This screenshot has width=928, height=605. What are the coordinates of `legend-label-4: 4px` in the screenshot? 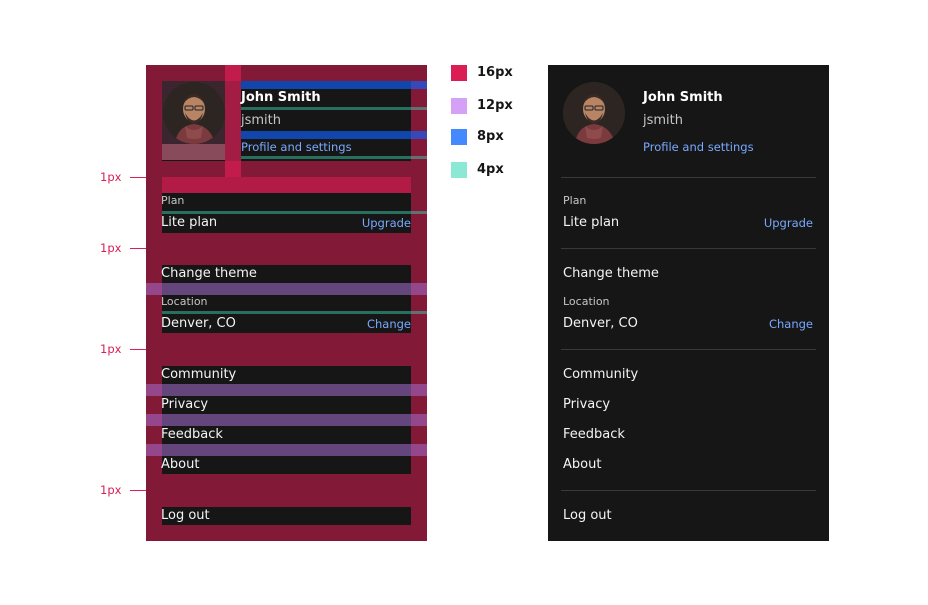 It's located at (490, 169).